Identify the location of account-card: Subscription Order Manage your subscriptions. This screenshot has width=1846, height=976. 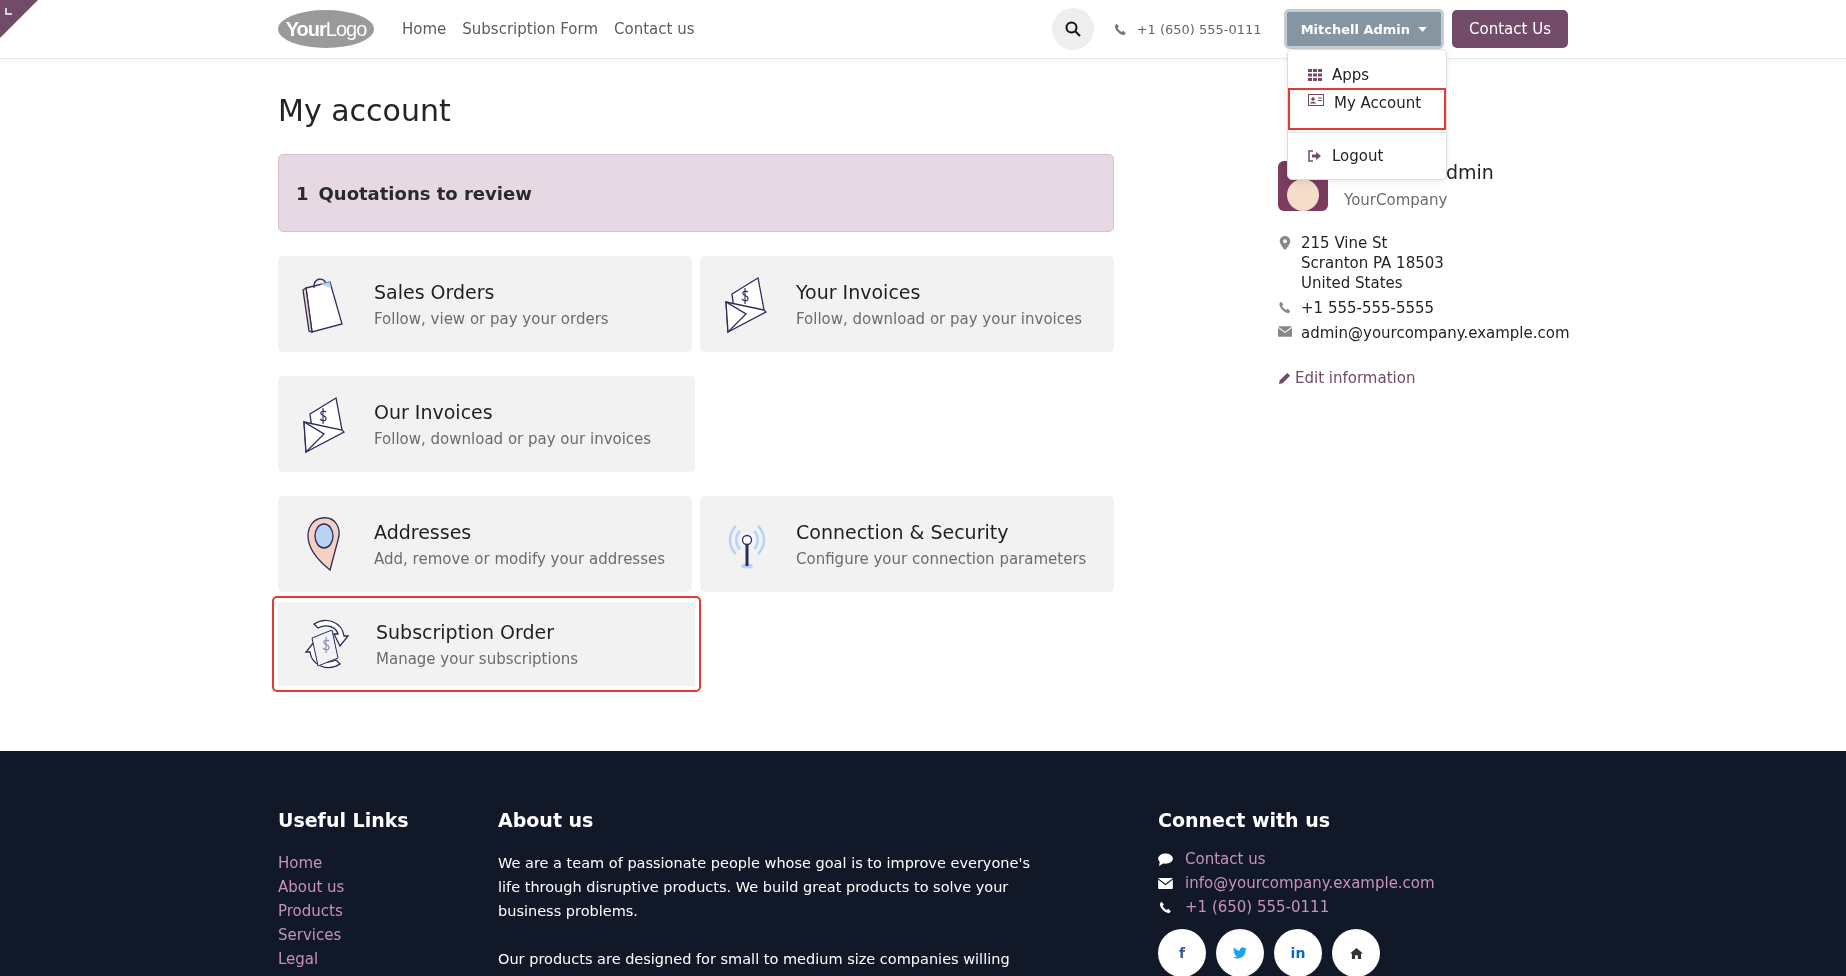
(486, 644).